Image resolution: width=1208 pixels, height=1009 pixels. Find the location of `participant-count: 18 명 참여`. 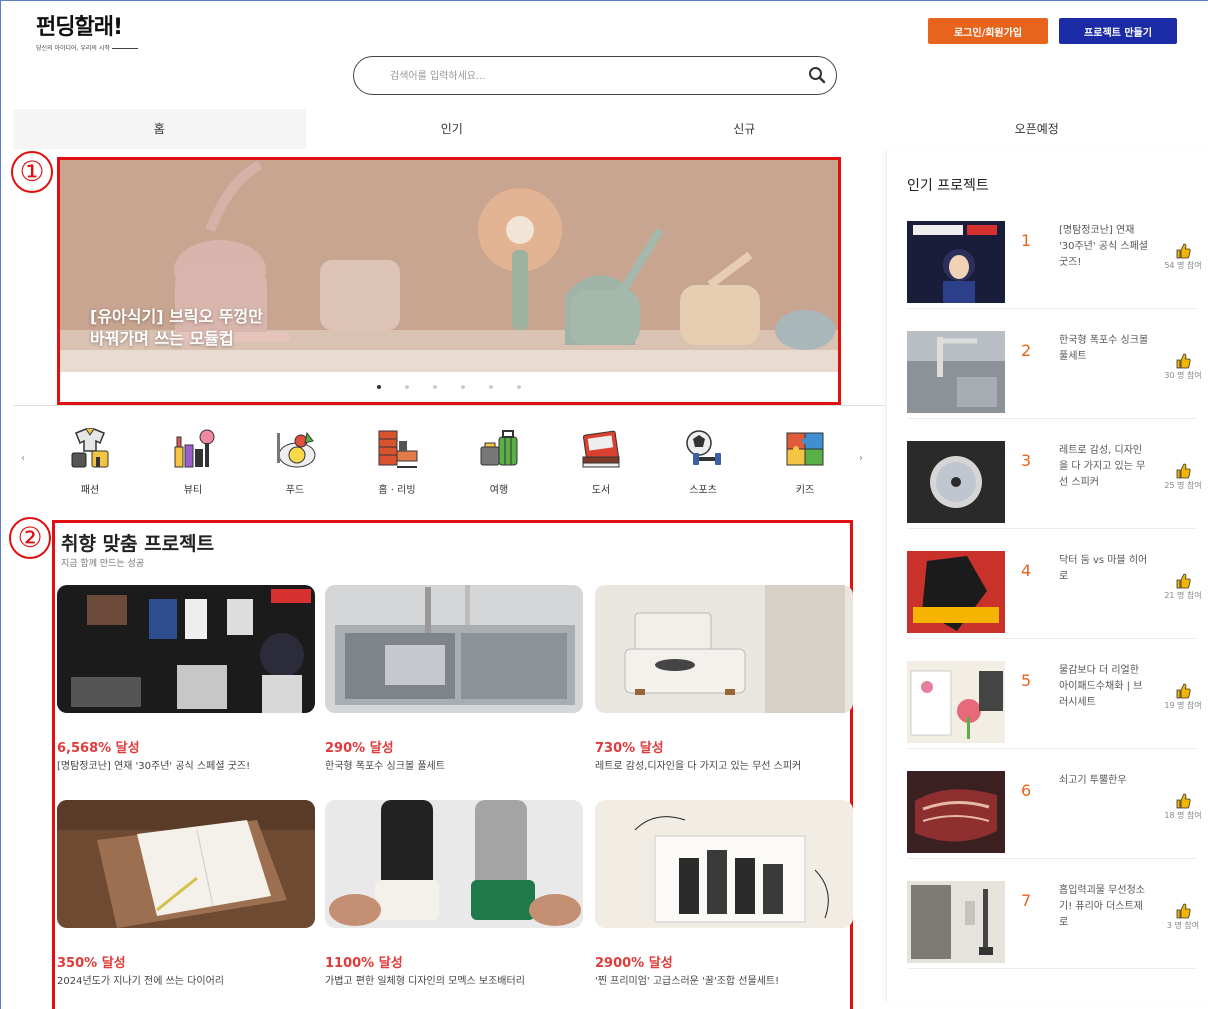

participant-count: 18 명 참여 is located at coordinates (1183, 815).